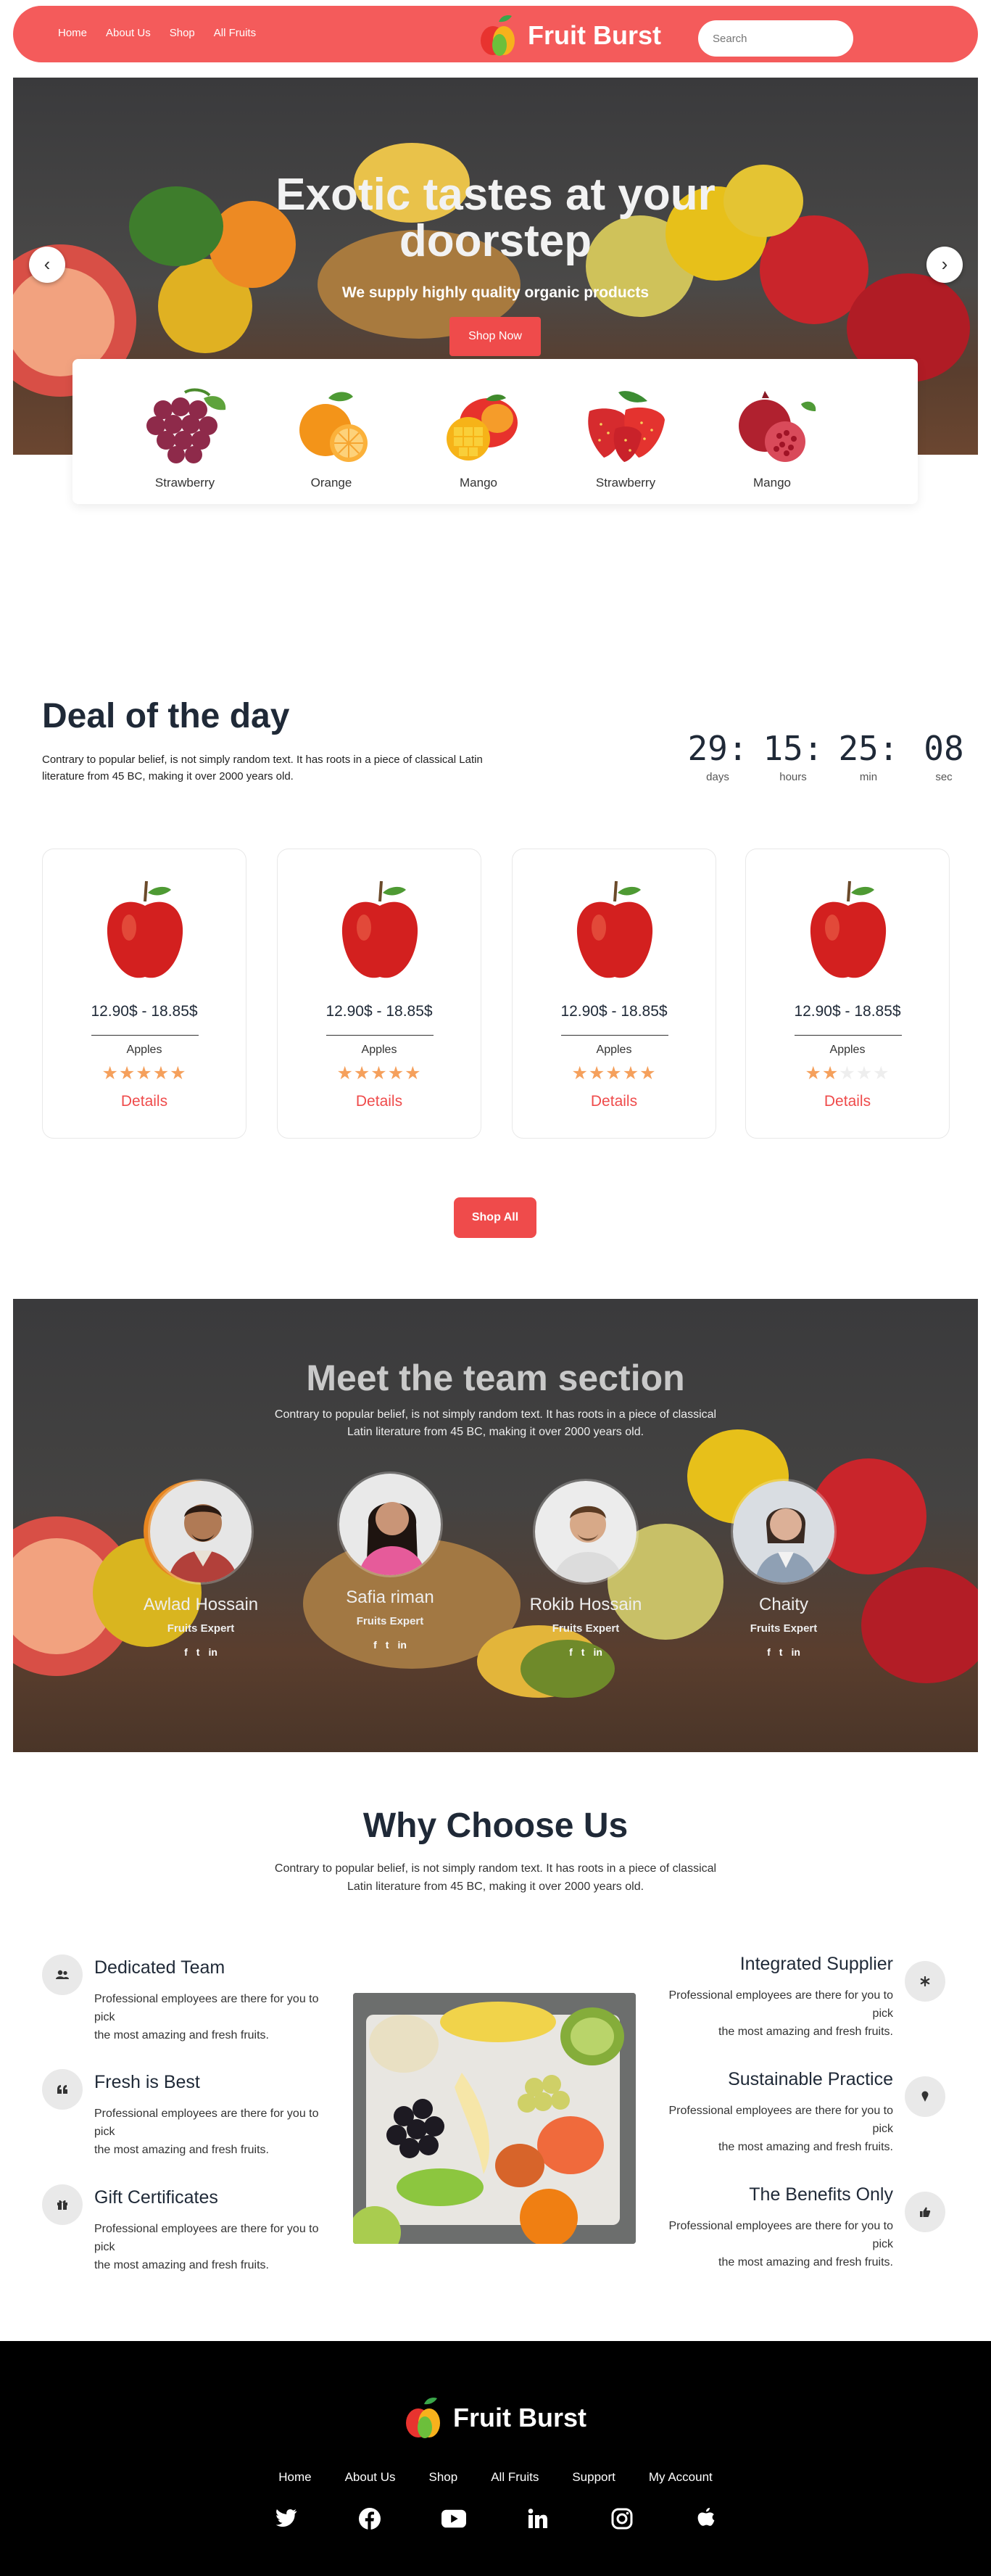  What do you see at coordinates (831, 756) in the screenshot?
I see `countdown-timer: 29: days 15: hours 25: min 08 sec` at bounding box center [831, 756].